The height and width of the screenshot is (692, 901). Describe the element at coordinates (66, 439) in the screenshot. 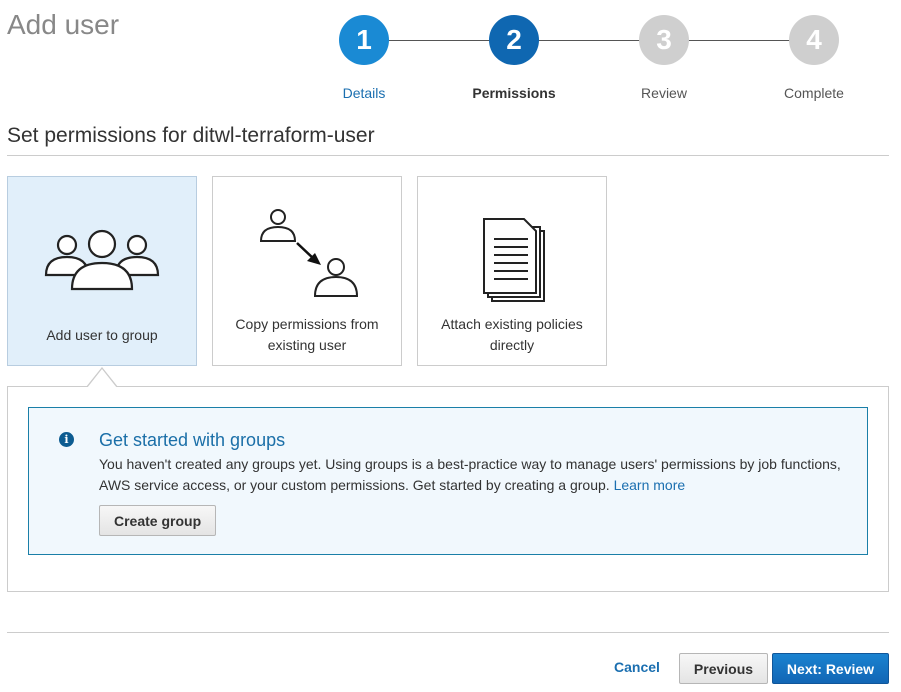

I see `info-icon: i` at that location.